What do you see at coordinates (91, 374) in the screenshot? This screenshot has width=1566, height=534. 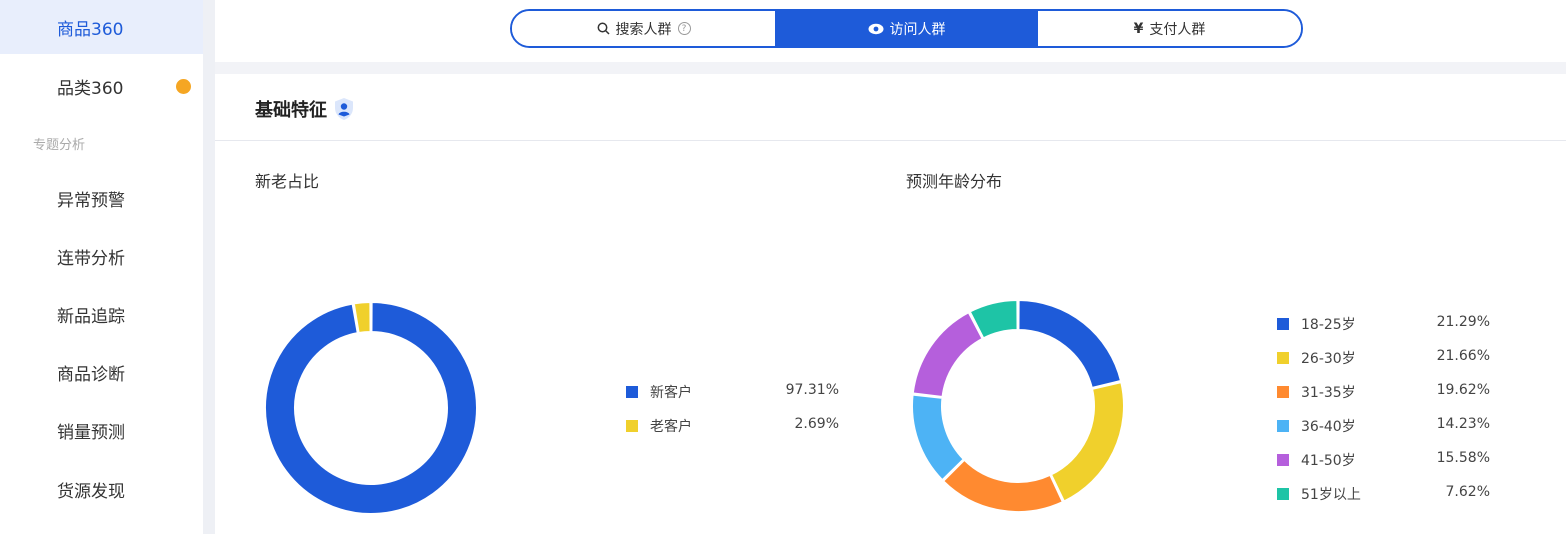 I see `sidebar-item-label: 商品诊断` at bounding box center [91, 374].